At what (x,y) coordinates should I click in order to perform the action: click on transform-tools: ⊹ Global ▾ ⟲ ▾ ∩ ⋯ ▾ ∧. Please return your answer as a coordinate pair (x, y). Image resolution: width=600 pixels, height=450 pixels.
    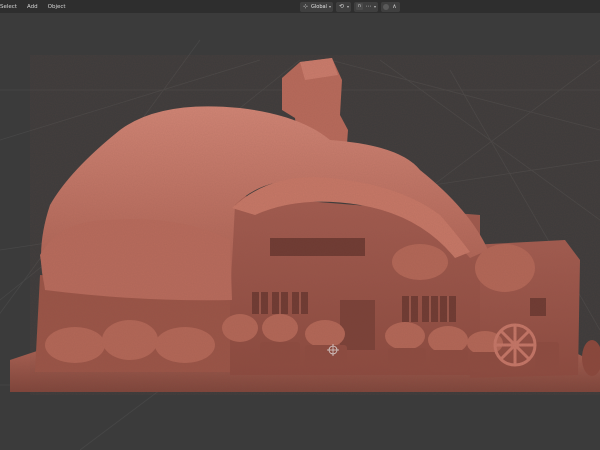
    Looking at the image, I should click on (350, 6).